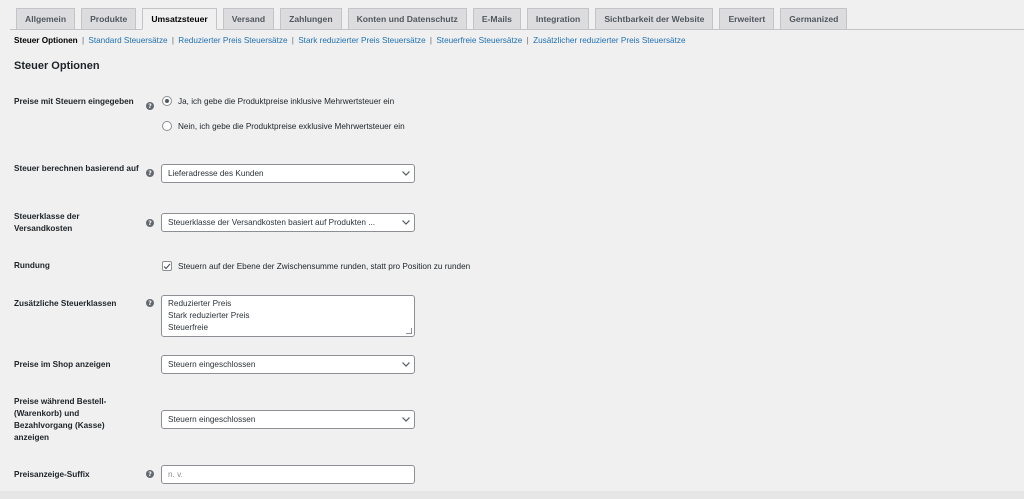  Describe the element at coordinates (654, 18) in the screenshot. I see `tab-sichtbarkeit: Sichtbarkeit der Website` at that location.